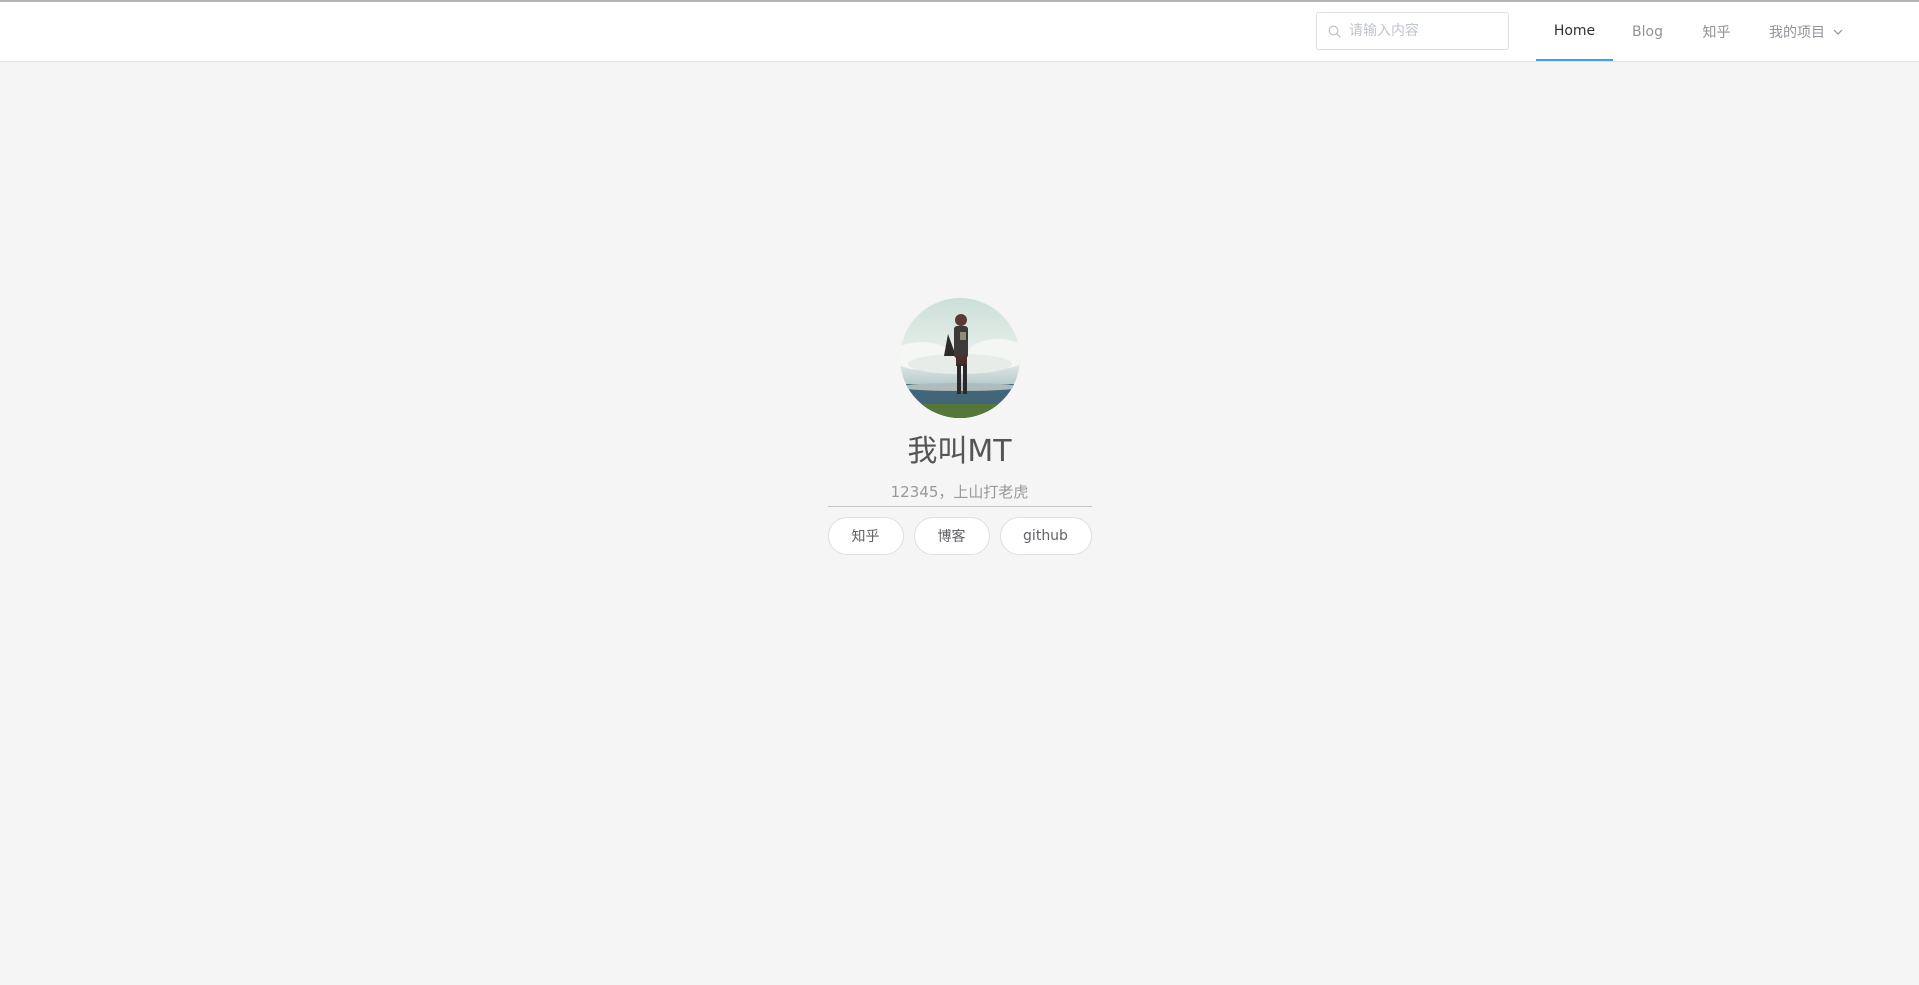  What do you see at coordinates (959, 451) in the screenshot?
I see `profile-name: 我叫MT` at bounding box center [959, 451].